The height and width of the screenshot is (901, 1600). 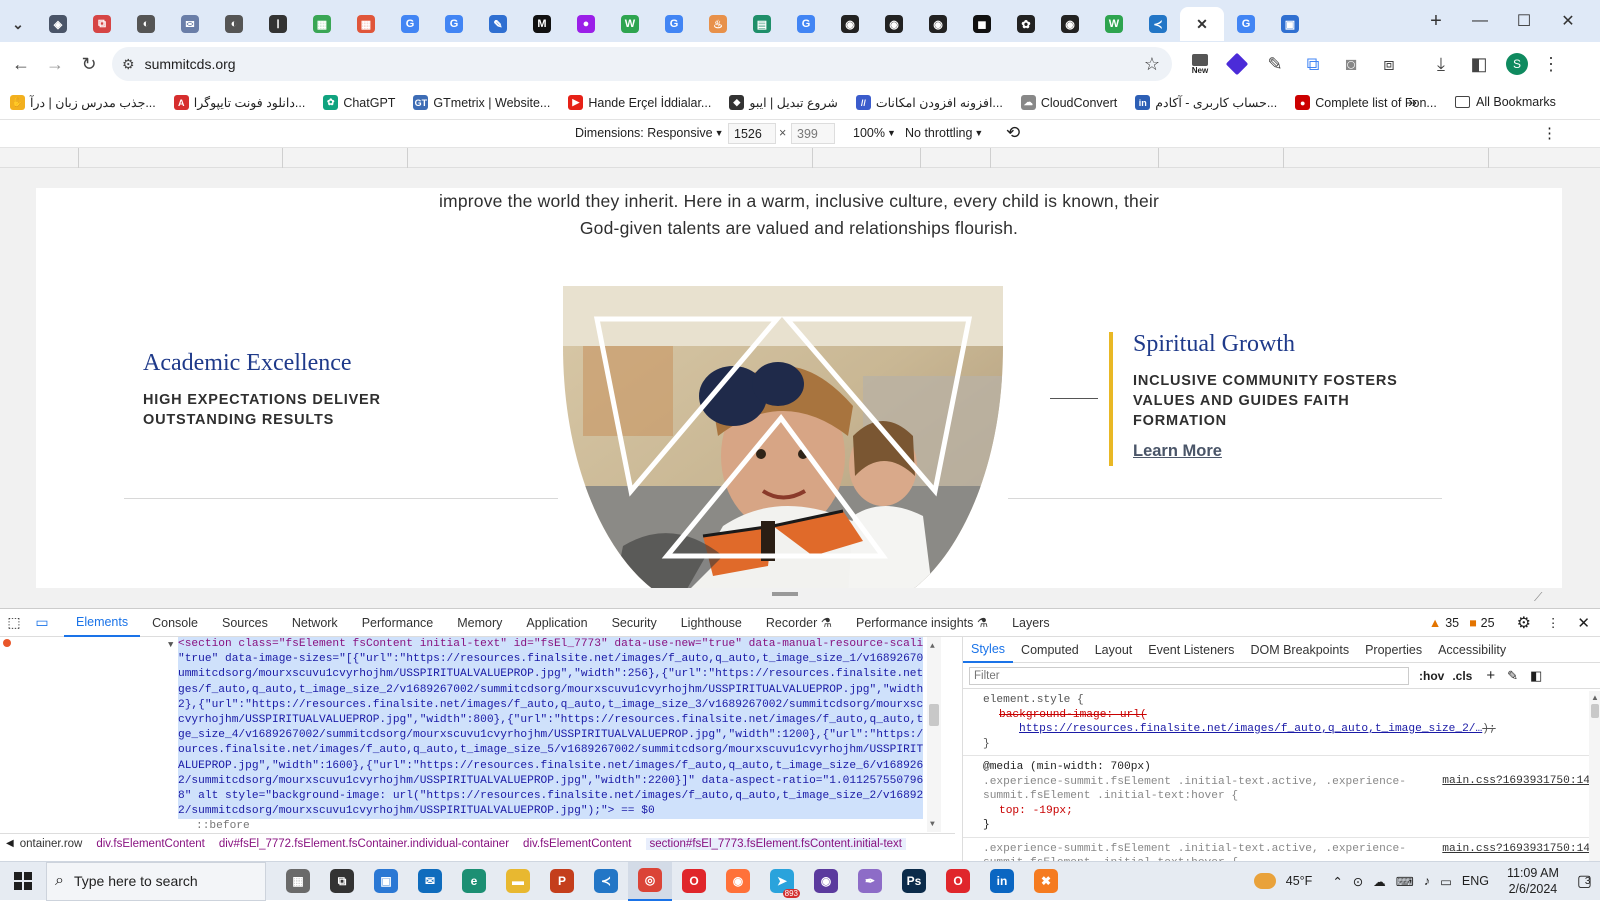 I want to click on bookmark-item: ✿ ChatGPT, so click(x=359, y=102).